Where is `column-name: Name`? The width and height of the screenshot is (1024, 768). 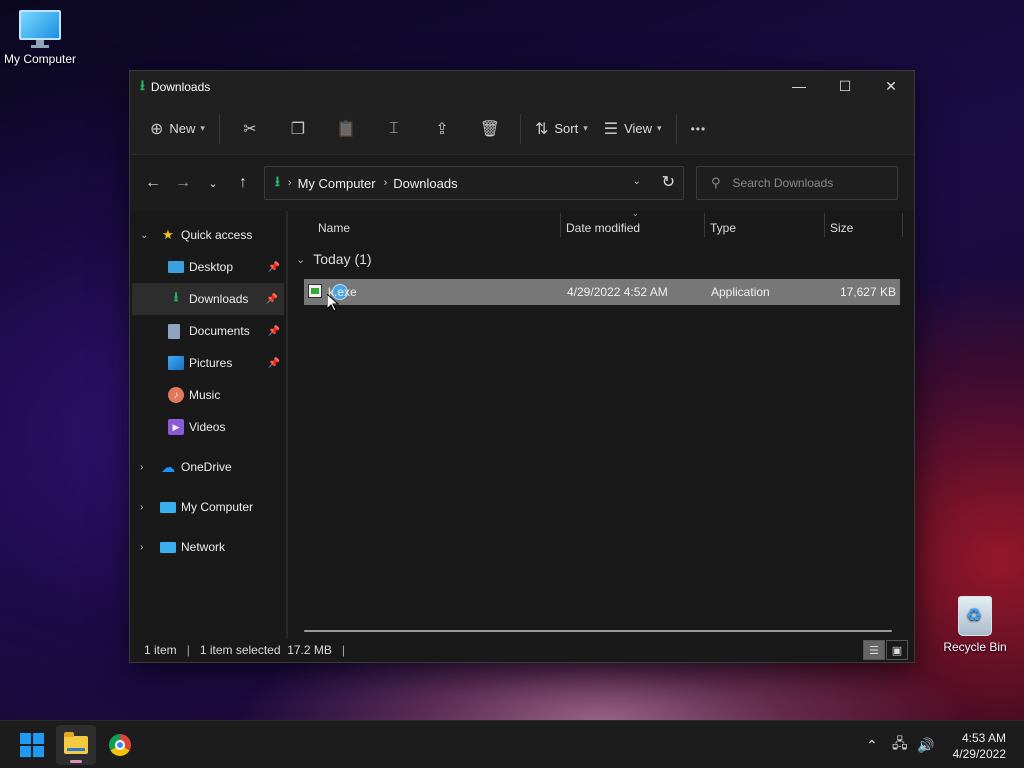 column-name: Name is located at coordinates (331, 228).